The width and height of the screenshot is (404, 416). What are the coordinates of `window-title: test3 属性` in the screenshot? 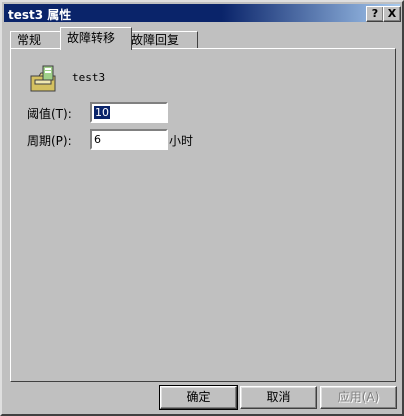 It's located at (40, 15).